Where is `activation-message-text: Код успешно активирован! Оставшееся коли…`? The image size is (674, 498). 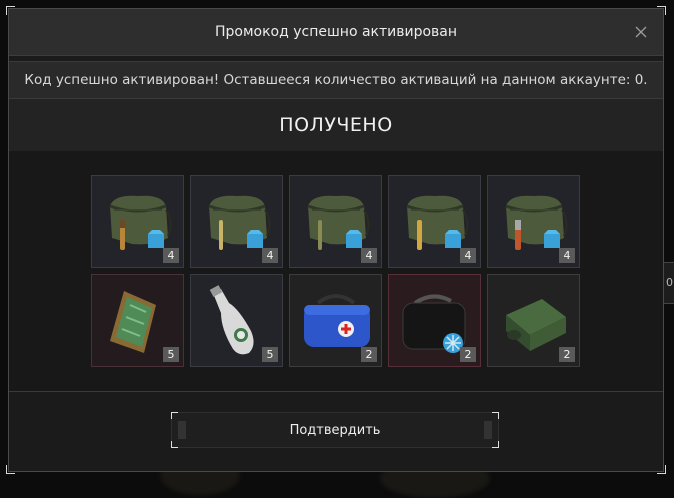
activation-message-text: Код успешно активирован! Оставшееся коли… is located at coordinates (336, 80).